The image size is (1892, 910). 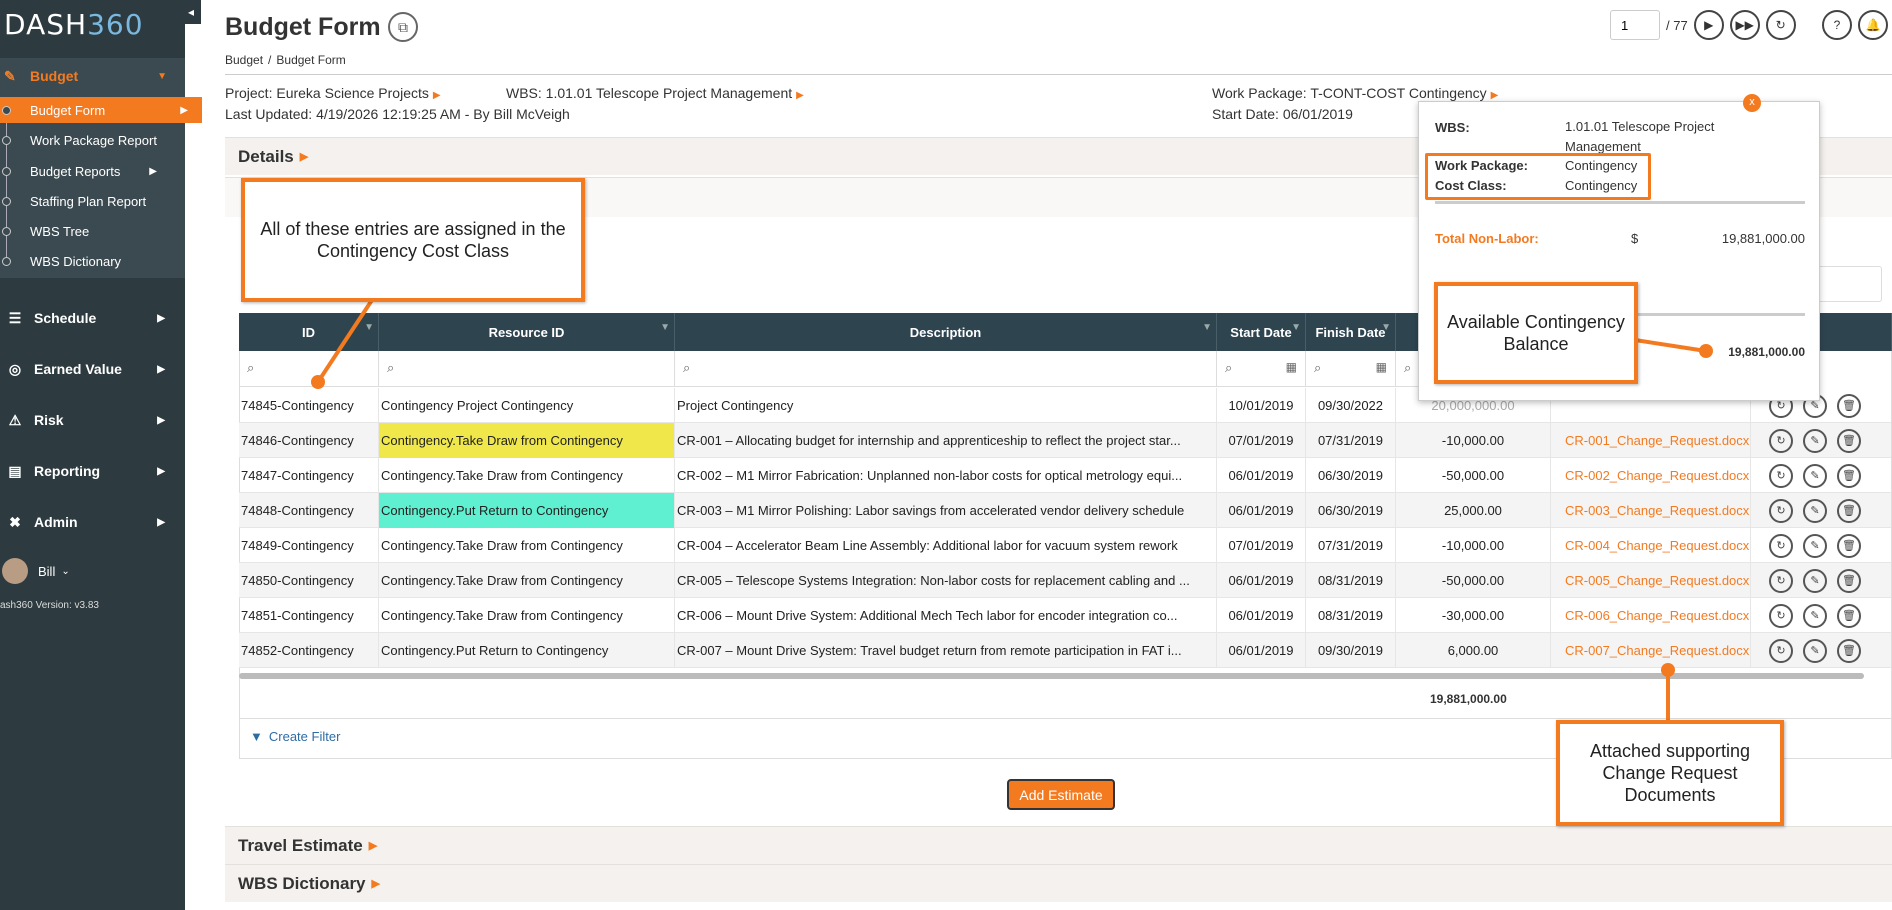 I want to click on document-link: CR-006_Change_Request.docx, so click(x=1651, y=615).